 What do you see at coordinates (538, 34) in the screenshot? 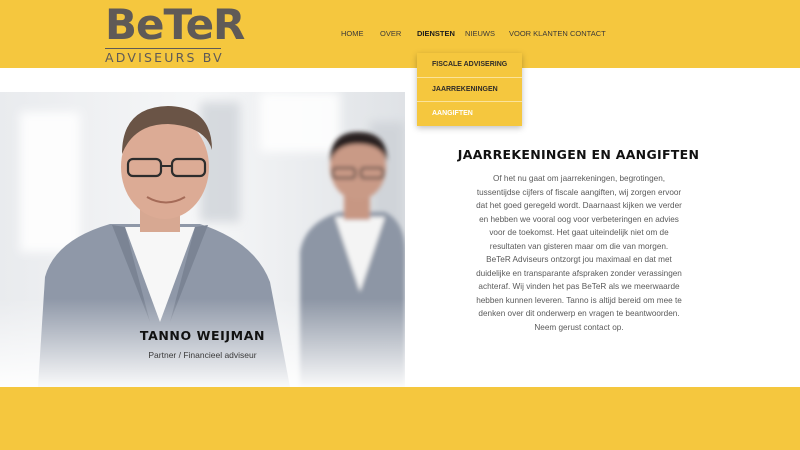
I see `nav-voor-klanten: VOOR KLANTEN` at bounding box center [538, 34].